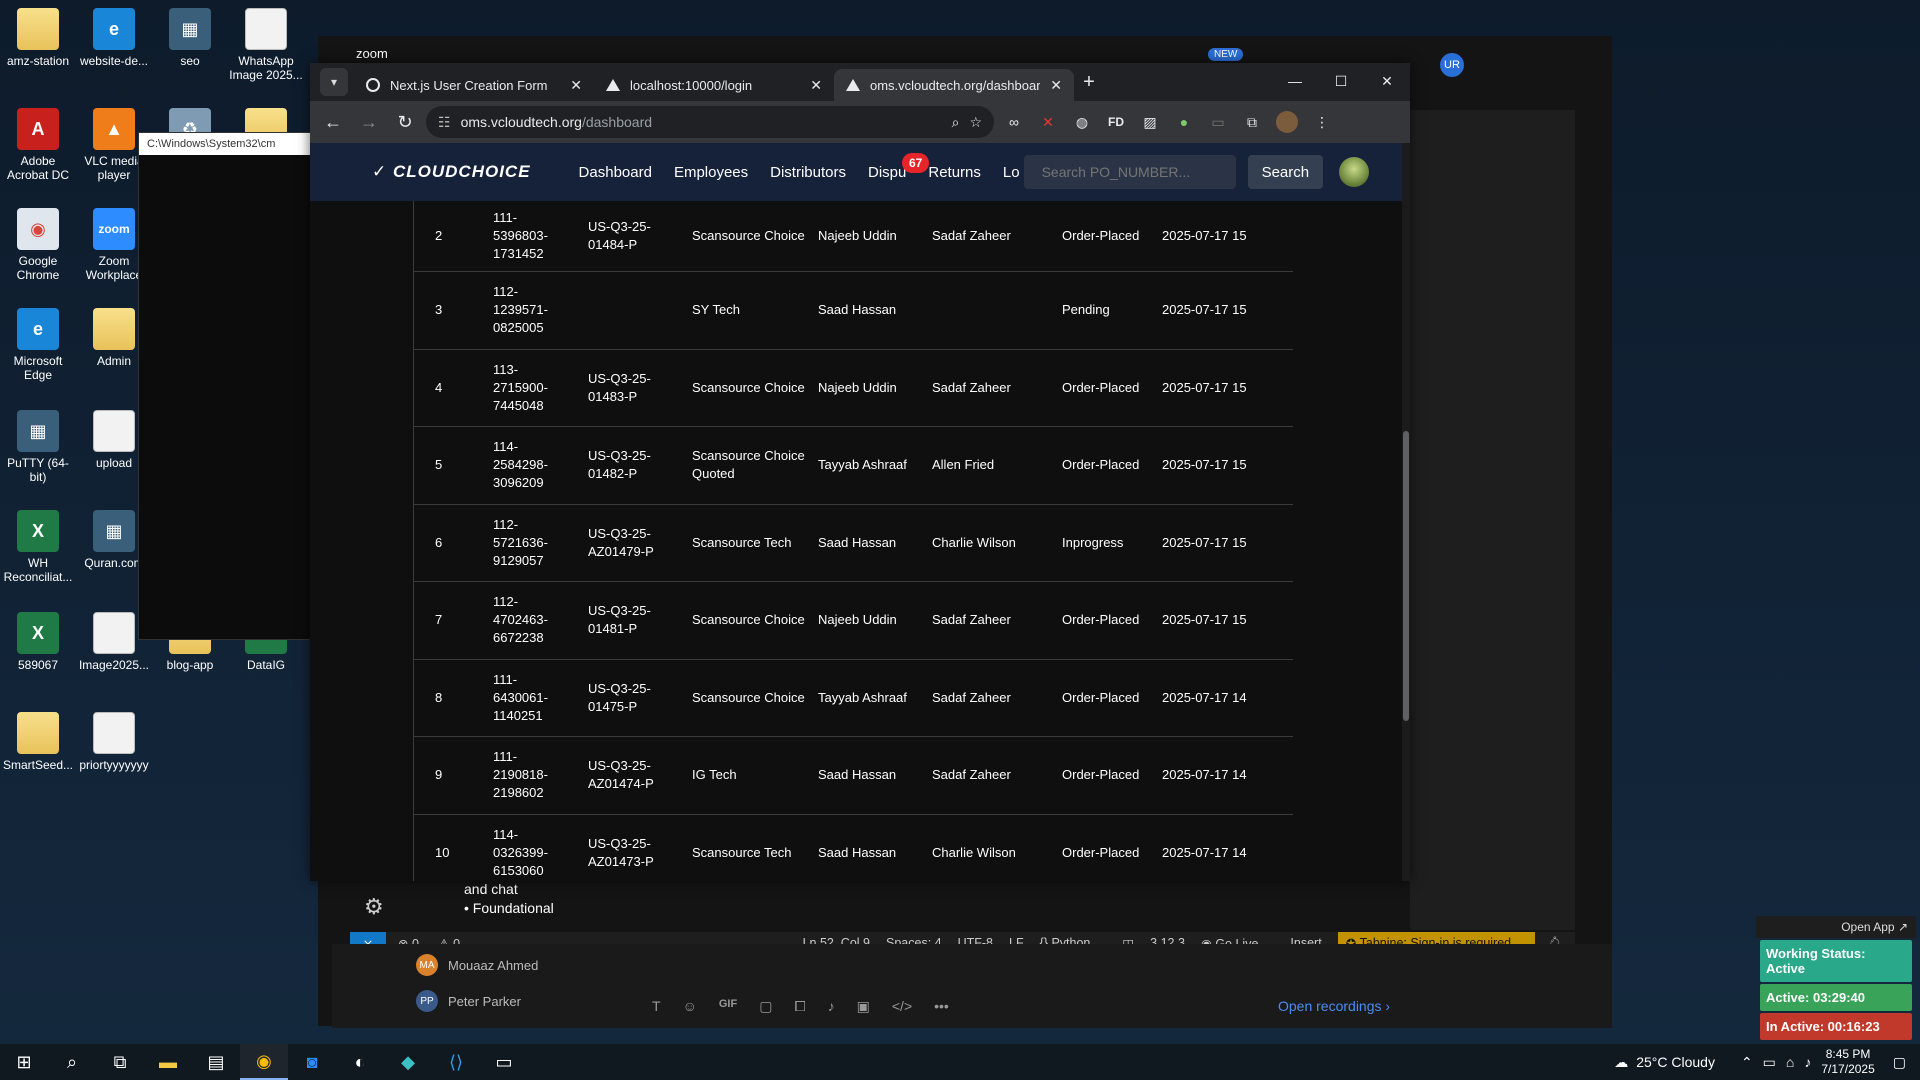  Describe the element at coordinates (1341, 81) in the screenshot. I see `maximize-button: ☐` at that location.